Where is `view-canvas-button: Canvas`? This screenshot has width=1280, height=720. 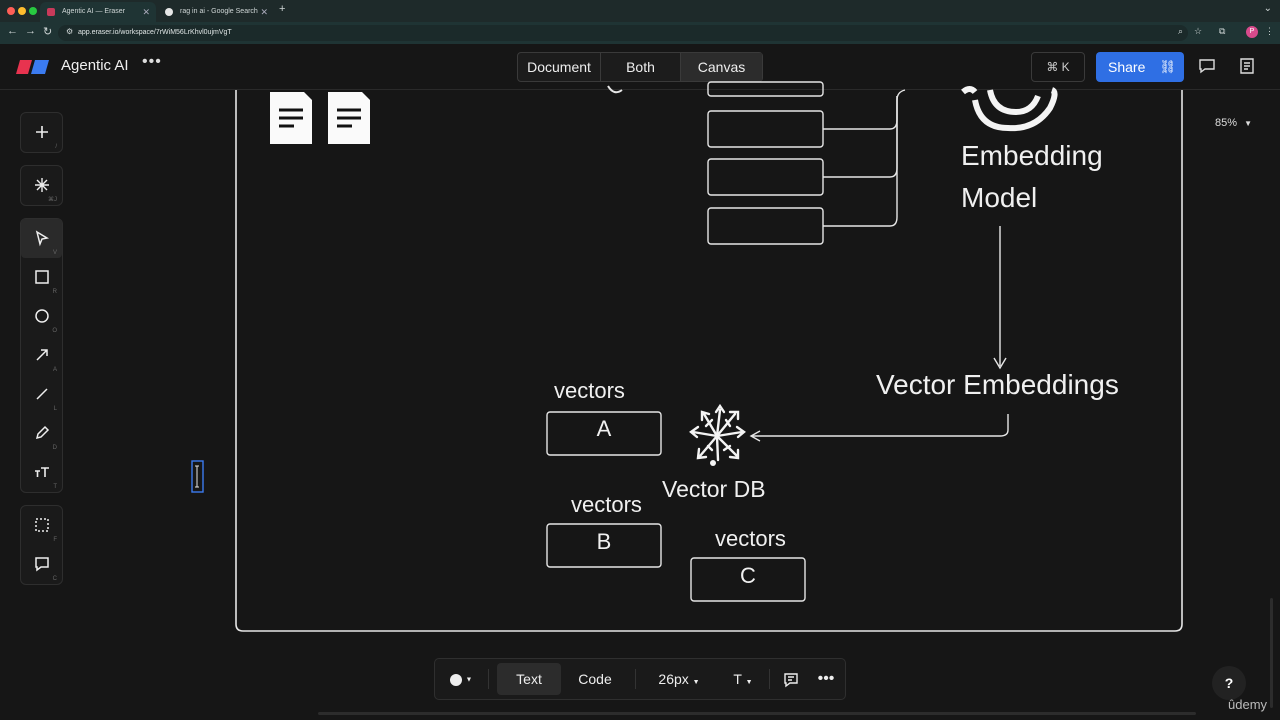 view-canvas-button: Canvas is located at coordinates (721, 67).